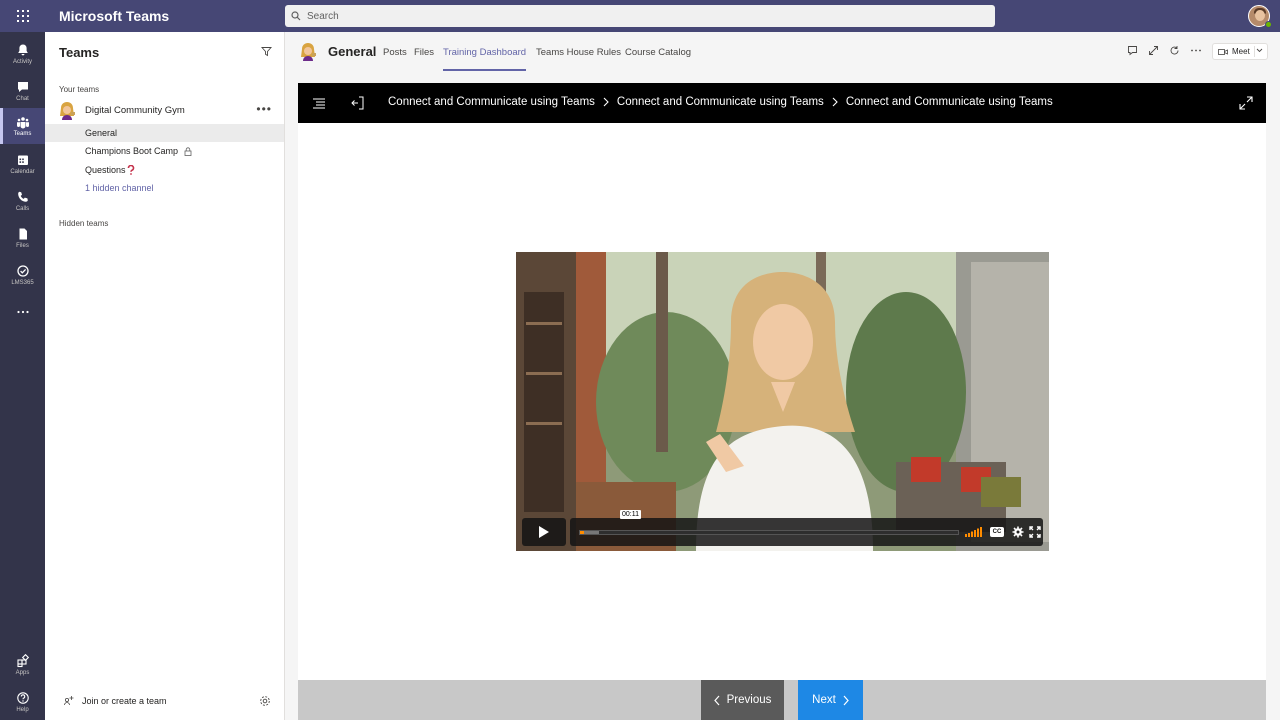  I want to click on next-button: Next, so click(830, 700).